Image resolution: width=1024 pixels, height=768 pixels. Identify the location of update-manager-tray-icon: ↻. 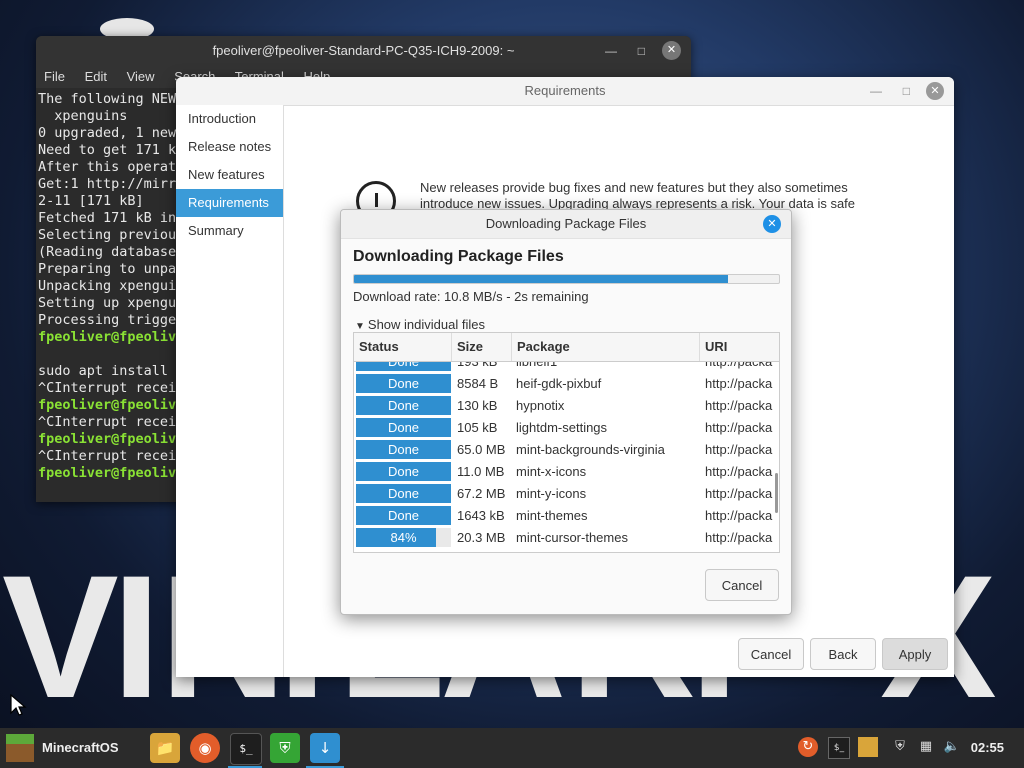
(808, 747).